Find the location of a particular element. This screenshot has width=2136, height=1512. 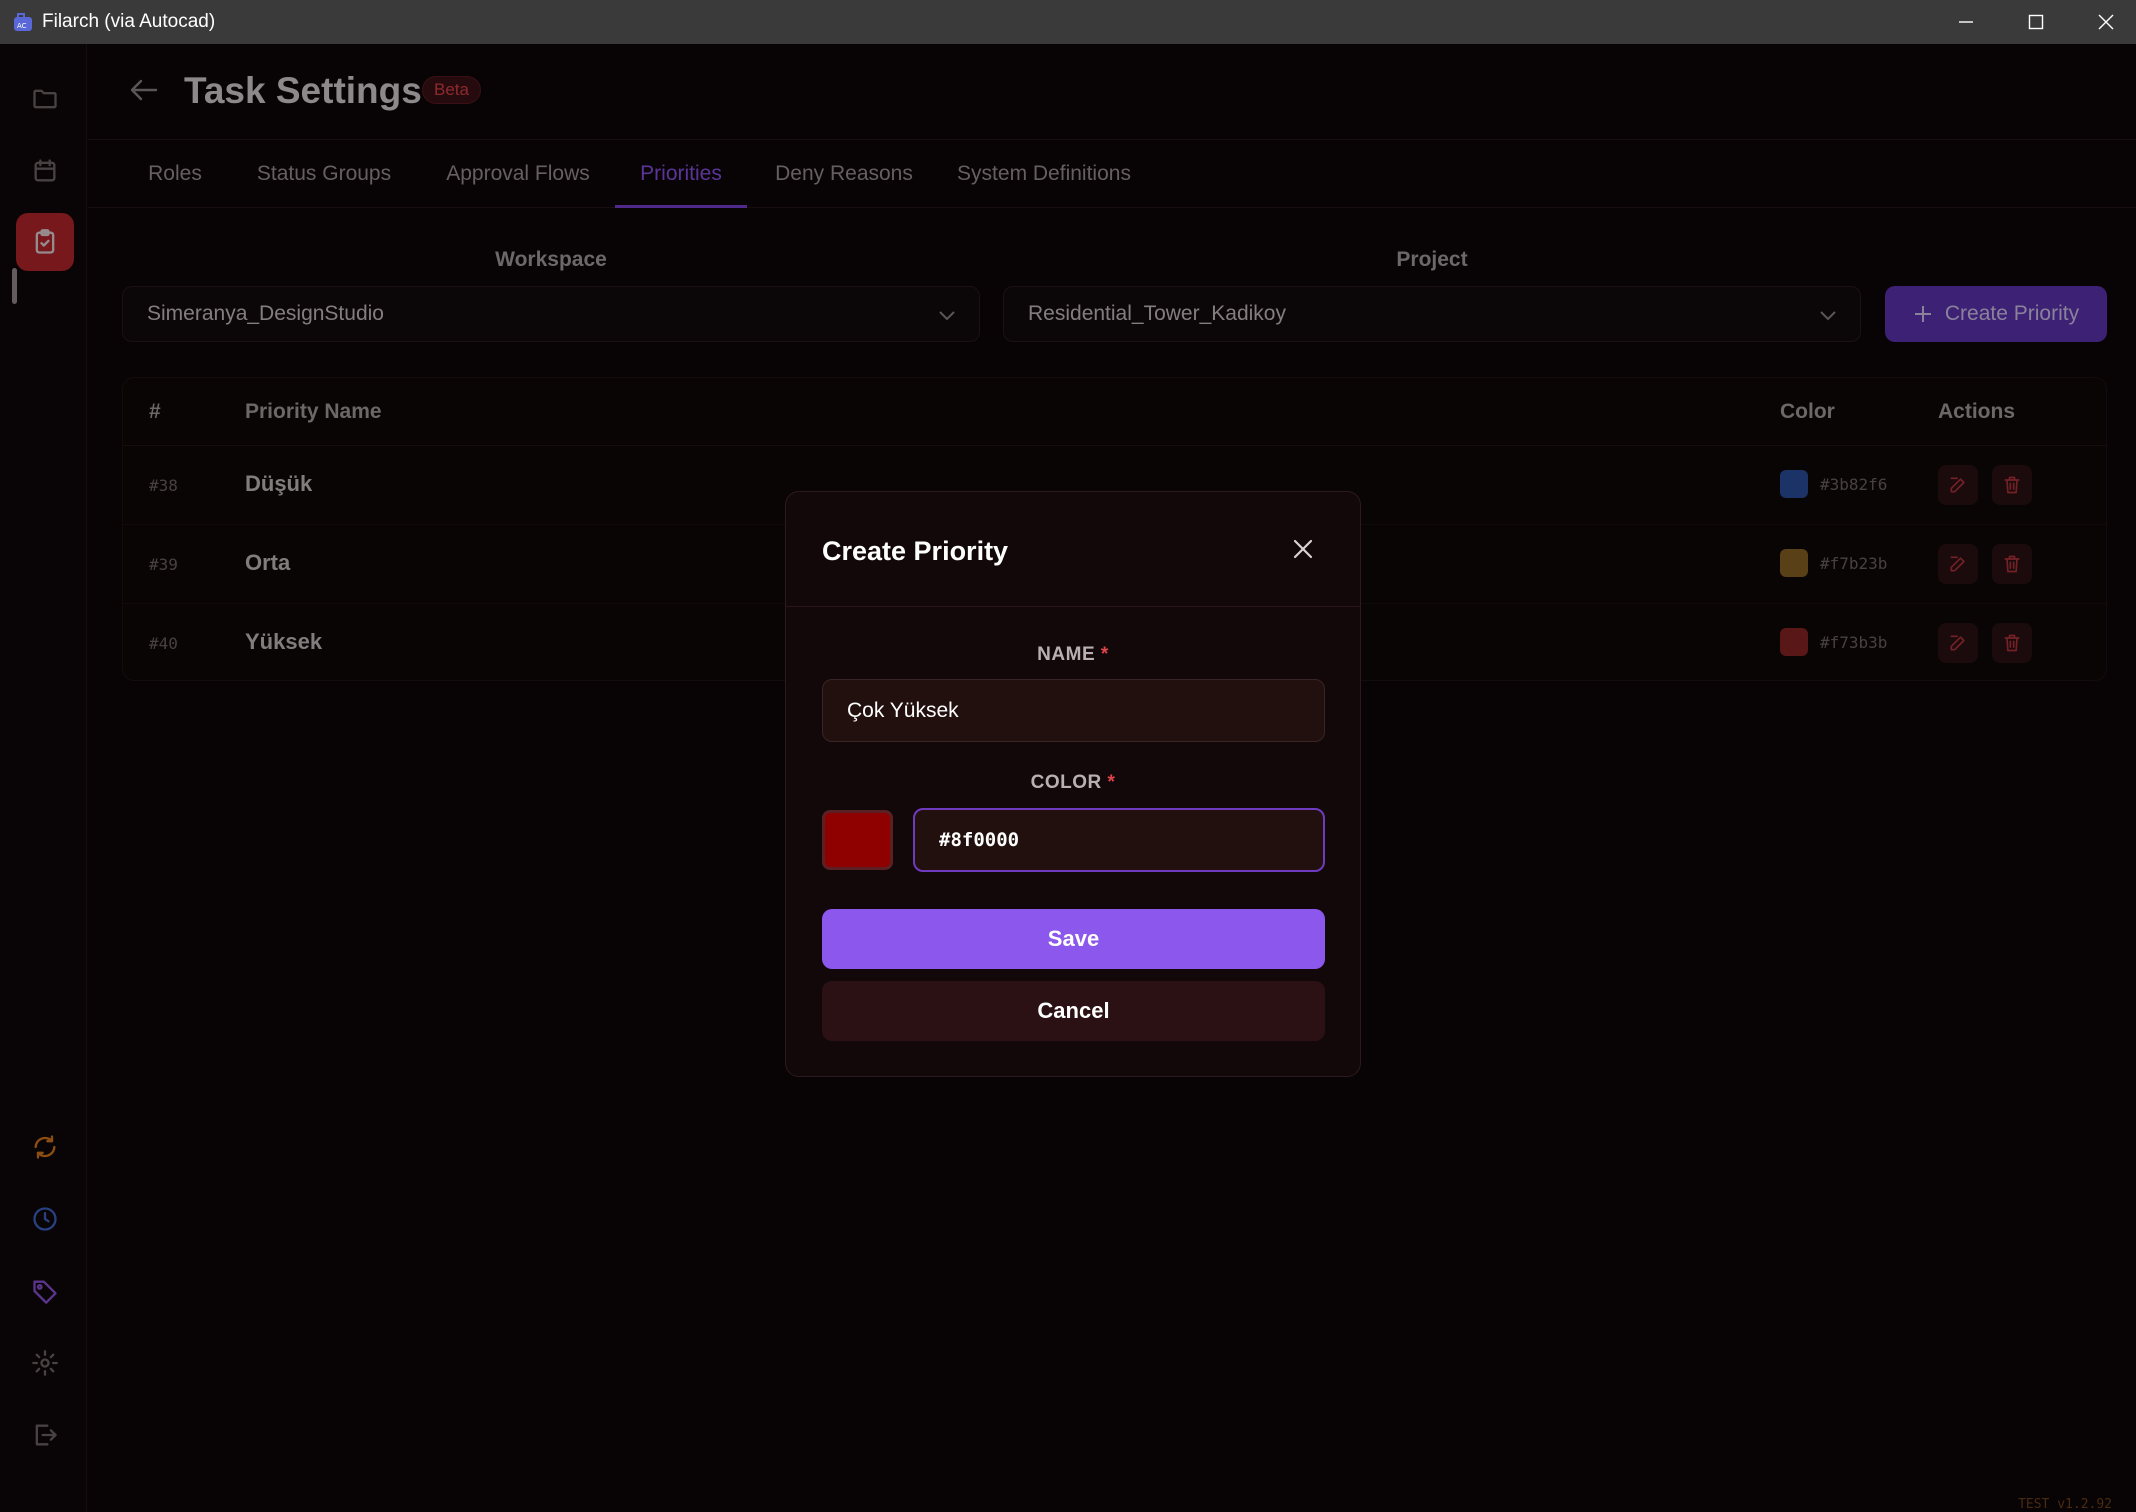

save-button: Save is located at coordinates (1073, 939).